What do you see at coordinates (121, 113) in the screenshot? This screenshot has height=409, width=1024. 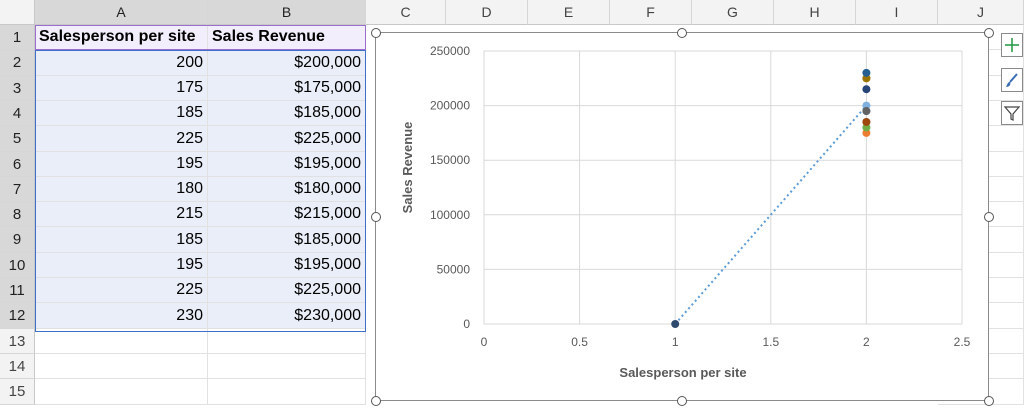 I see `cell-a4: 185` at bounding box center [121, 113].